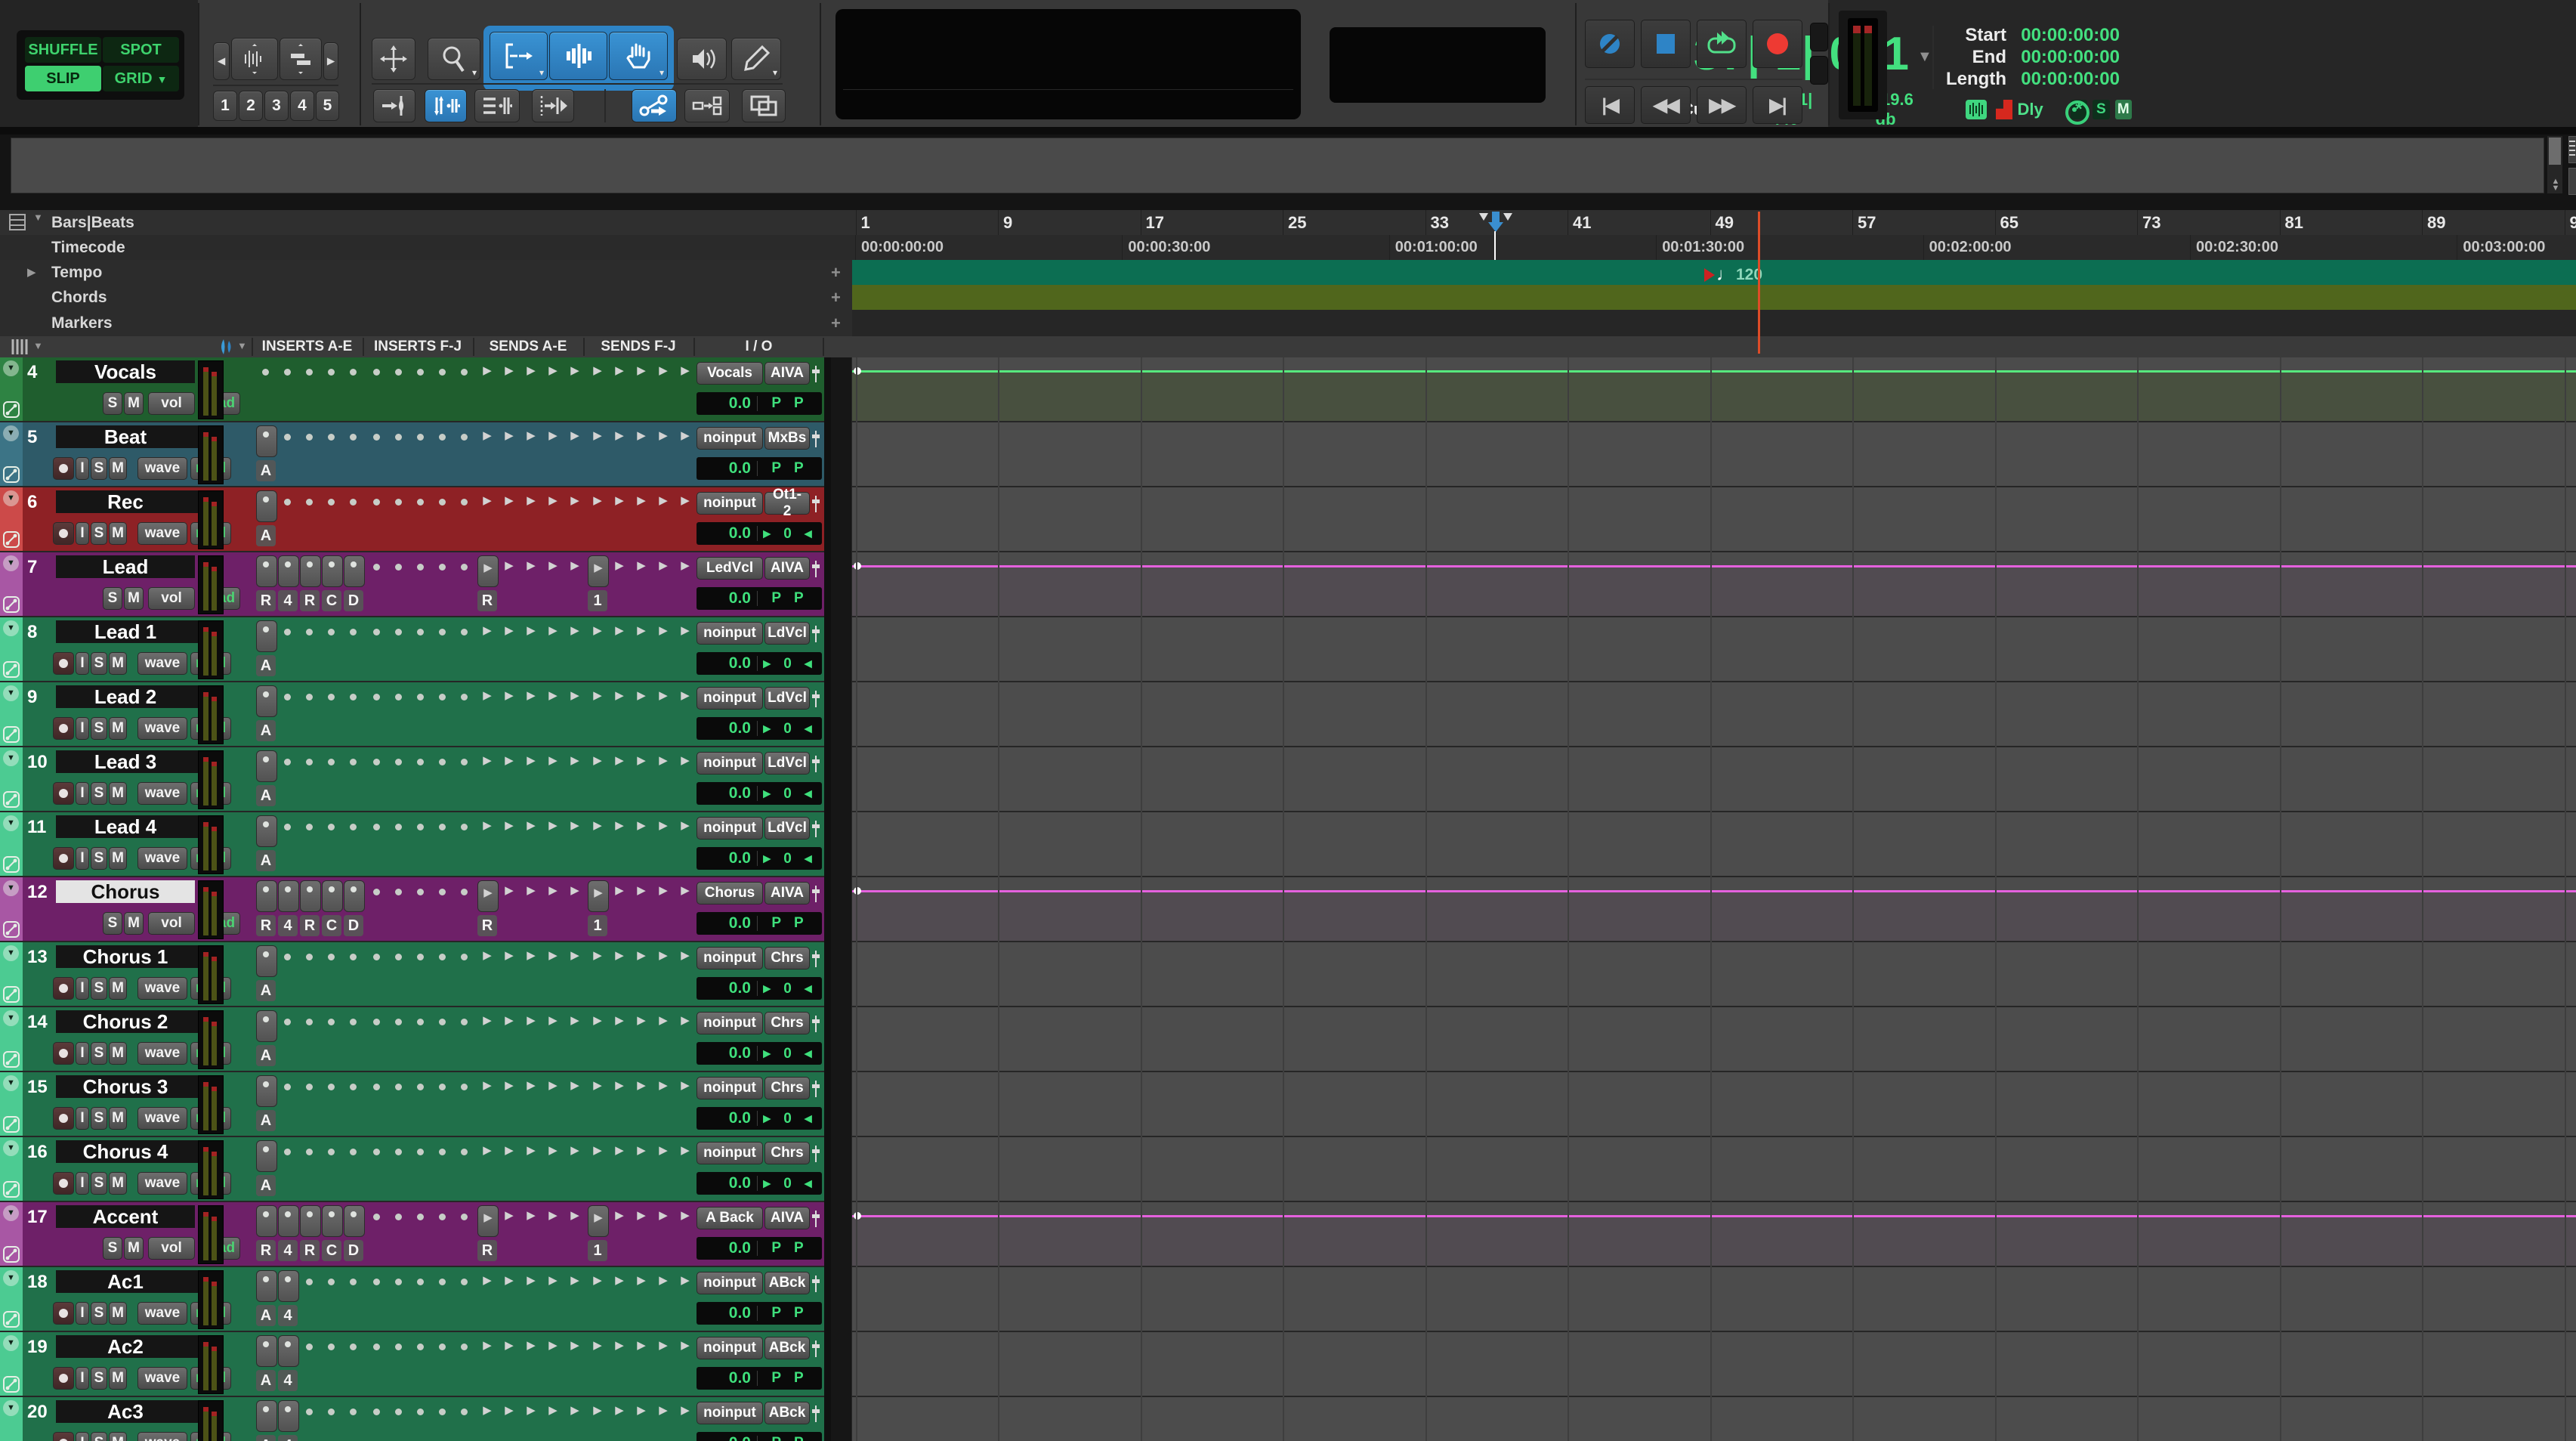 This screenshot has width=2576, height=1441. Describe the element at coordinates (266, 665) in the screenshot. I see `insert-assignment-label: A` at that location.